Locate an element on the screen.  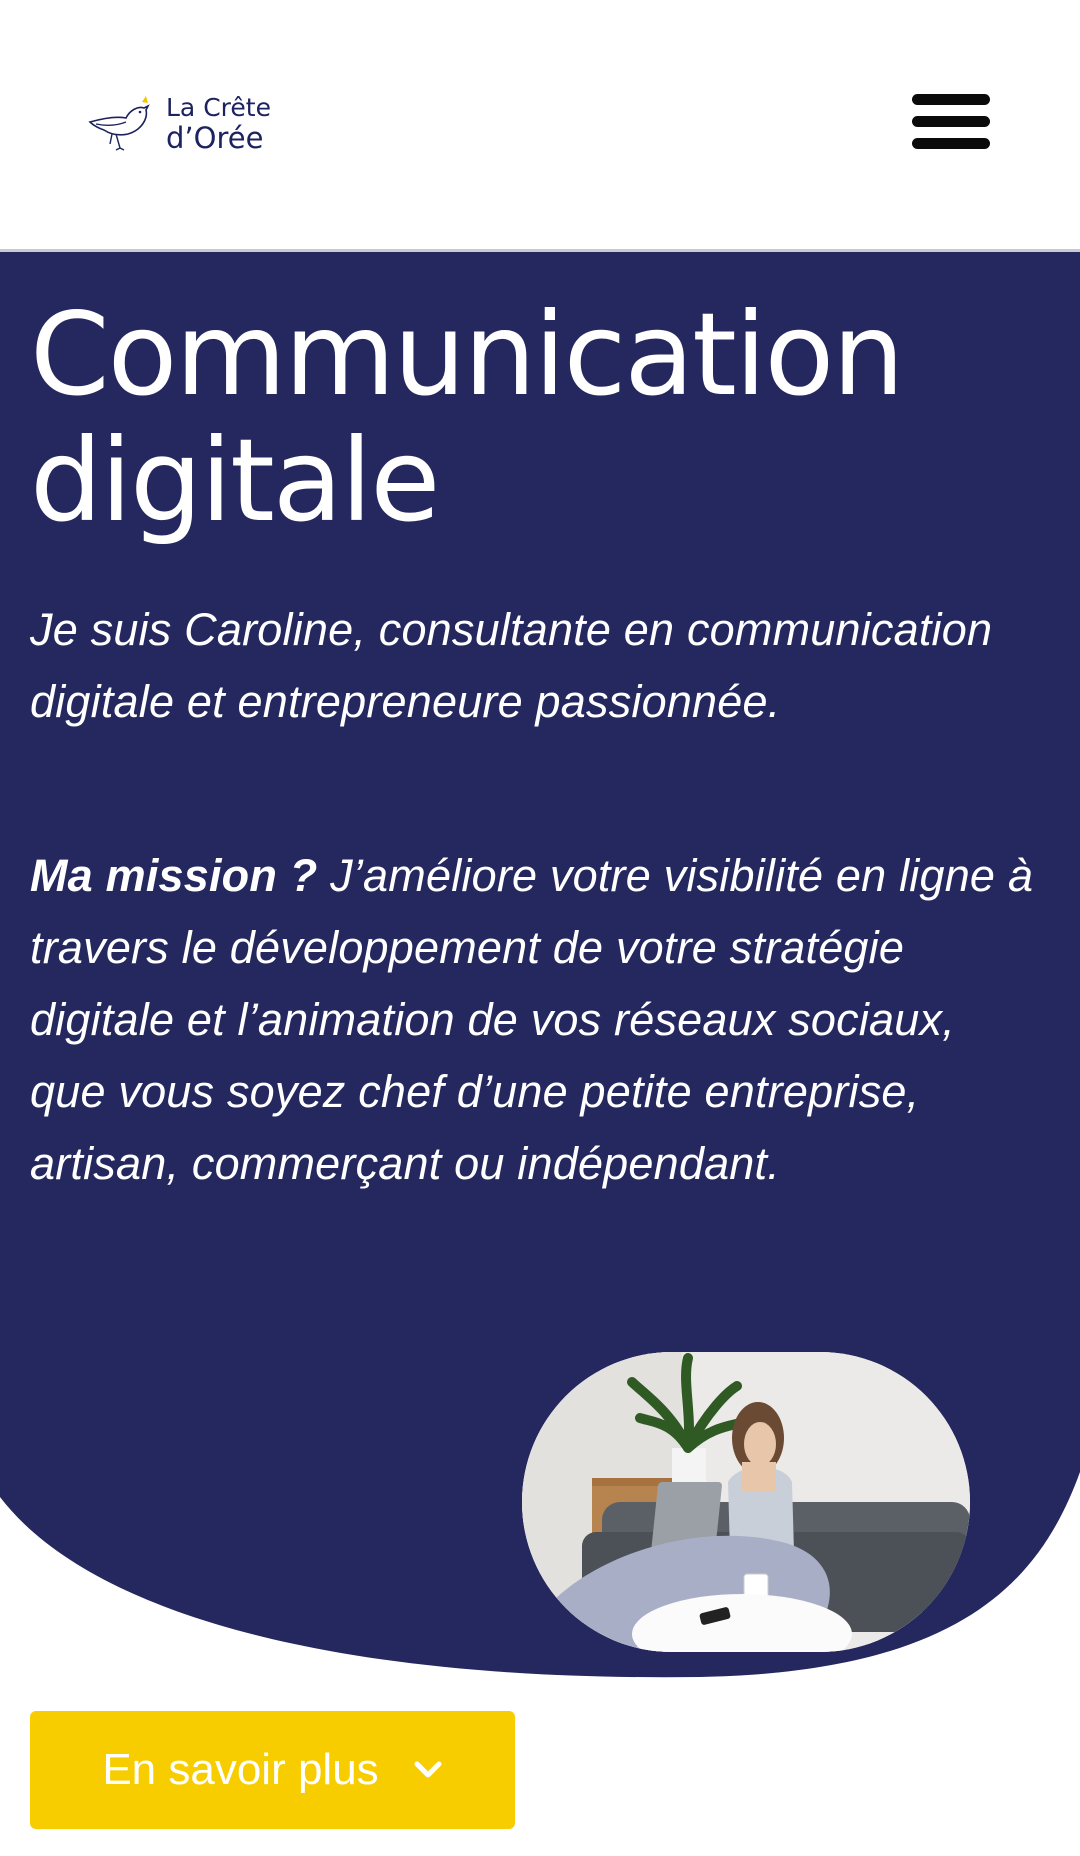
site-header: La Crête d’Orée is located at coordinates (540, 126).